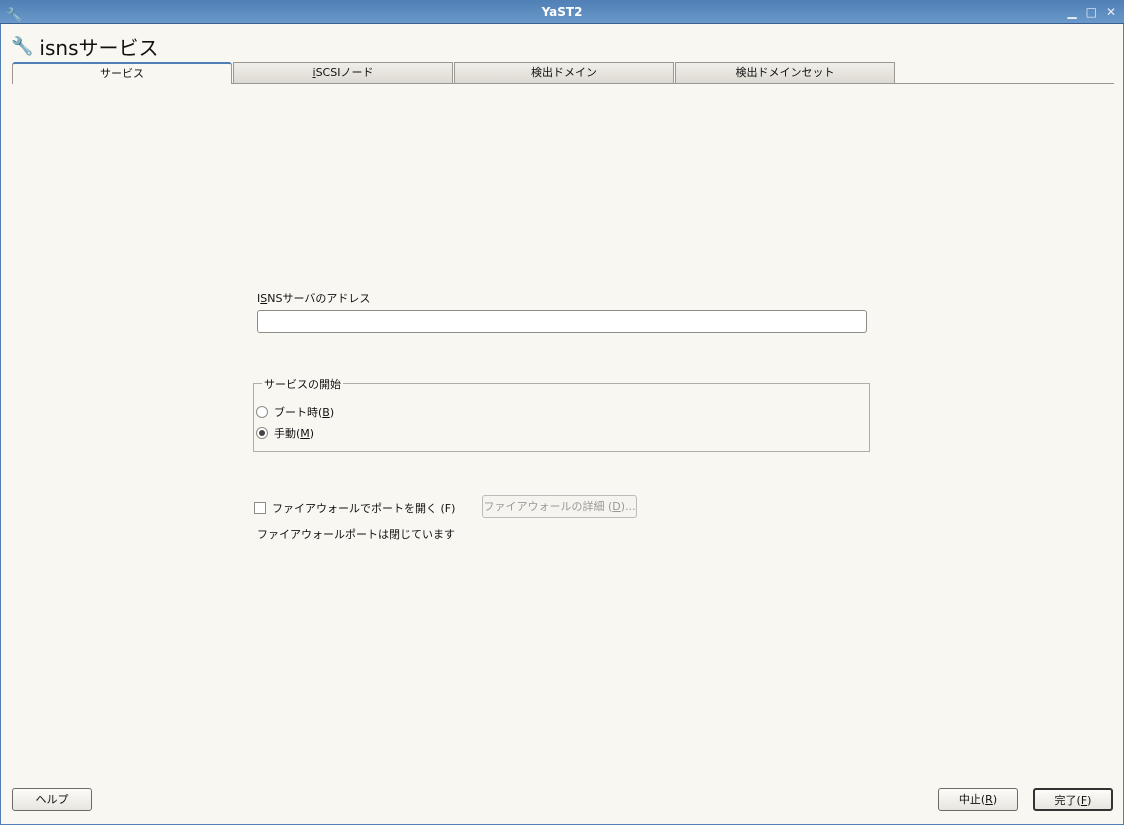 This screenshot has height=825, width=1124. Describe the element at coordinates (1091, 12) in the screenshot. I see `maximize-icon: □` at that location.